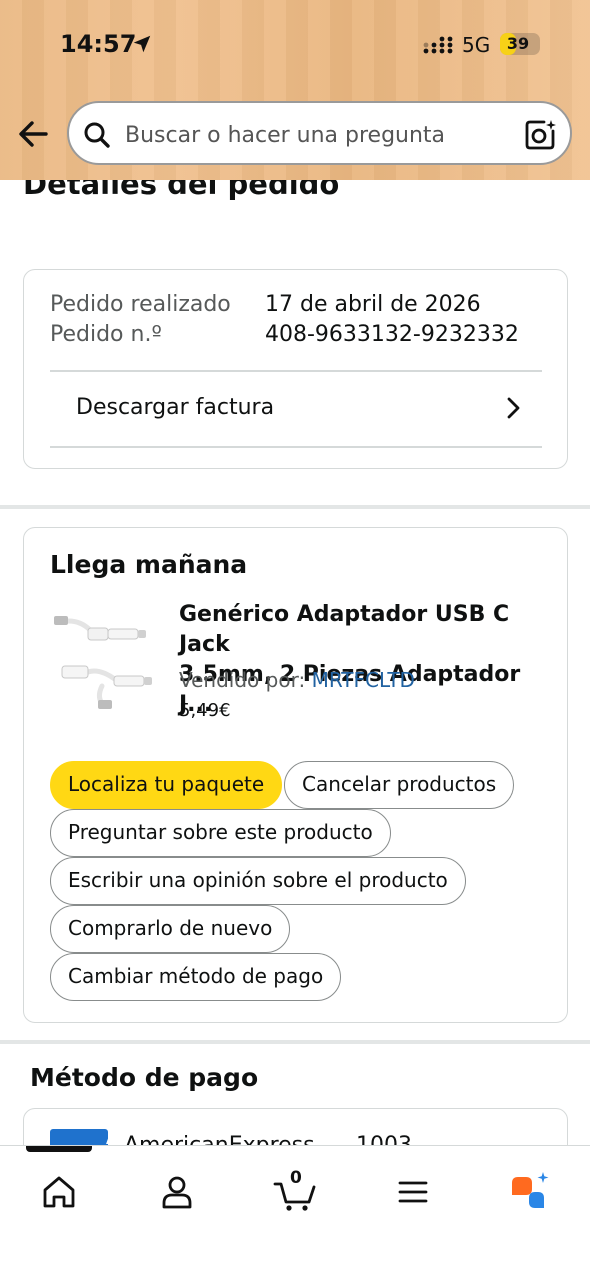 This screenshot has height=1280, width=590. I want to click on camera-search-icon, so click(540, 135).